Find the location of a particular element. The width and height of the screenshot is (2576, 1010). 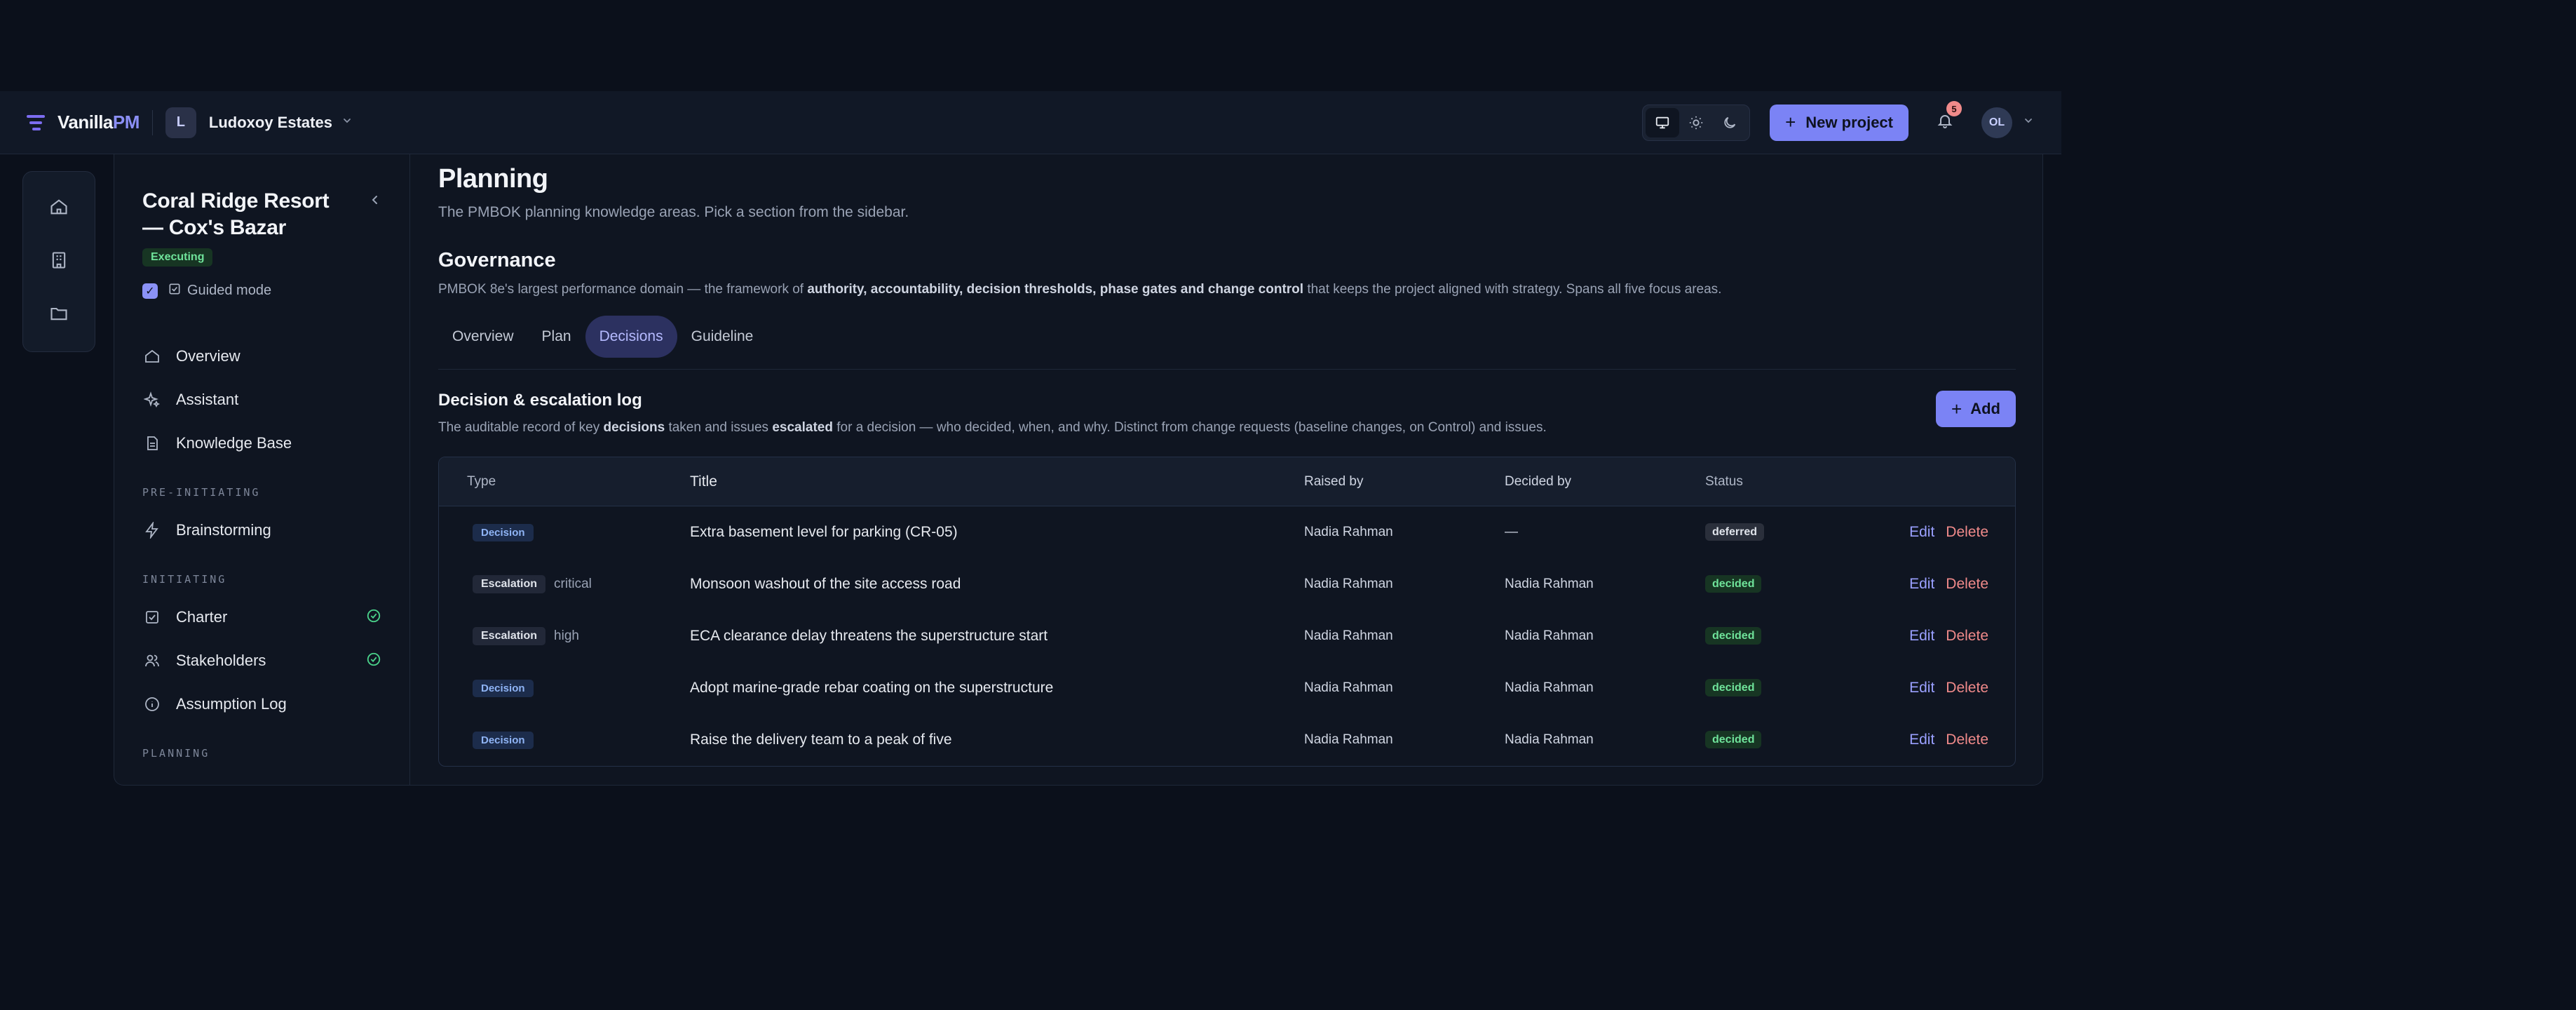

row-title: Extra basement level for parking (CR-05) is located at coordinates (824, 532).